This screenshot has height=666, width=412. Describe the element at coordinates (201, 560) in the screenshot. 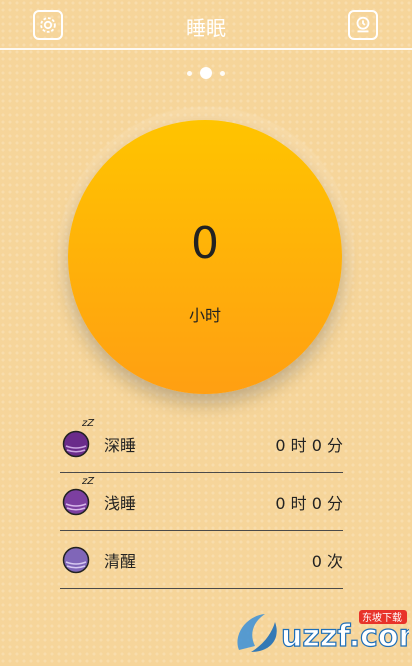

I see `list-item-awake: 清醒 0 次` at that location.